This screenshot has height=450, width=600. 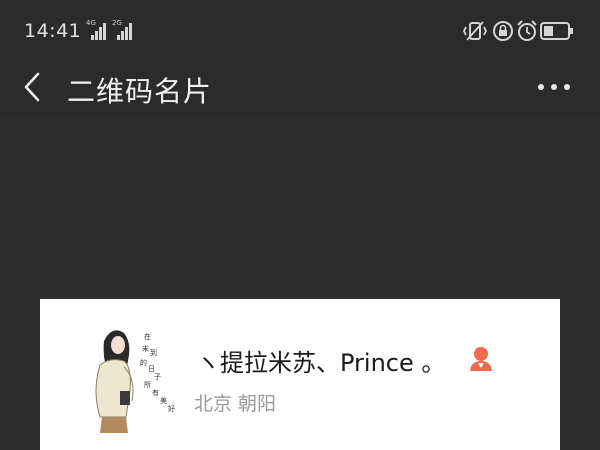 What do you see at coordinates (151, 369) in the screenshot?
I see `svg-text: 日` at bounding box center [151, 369].